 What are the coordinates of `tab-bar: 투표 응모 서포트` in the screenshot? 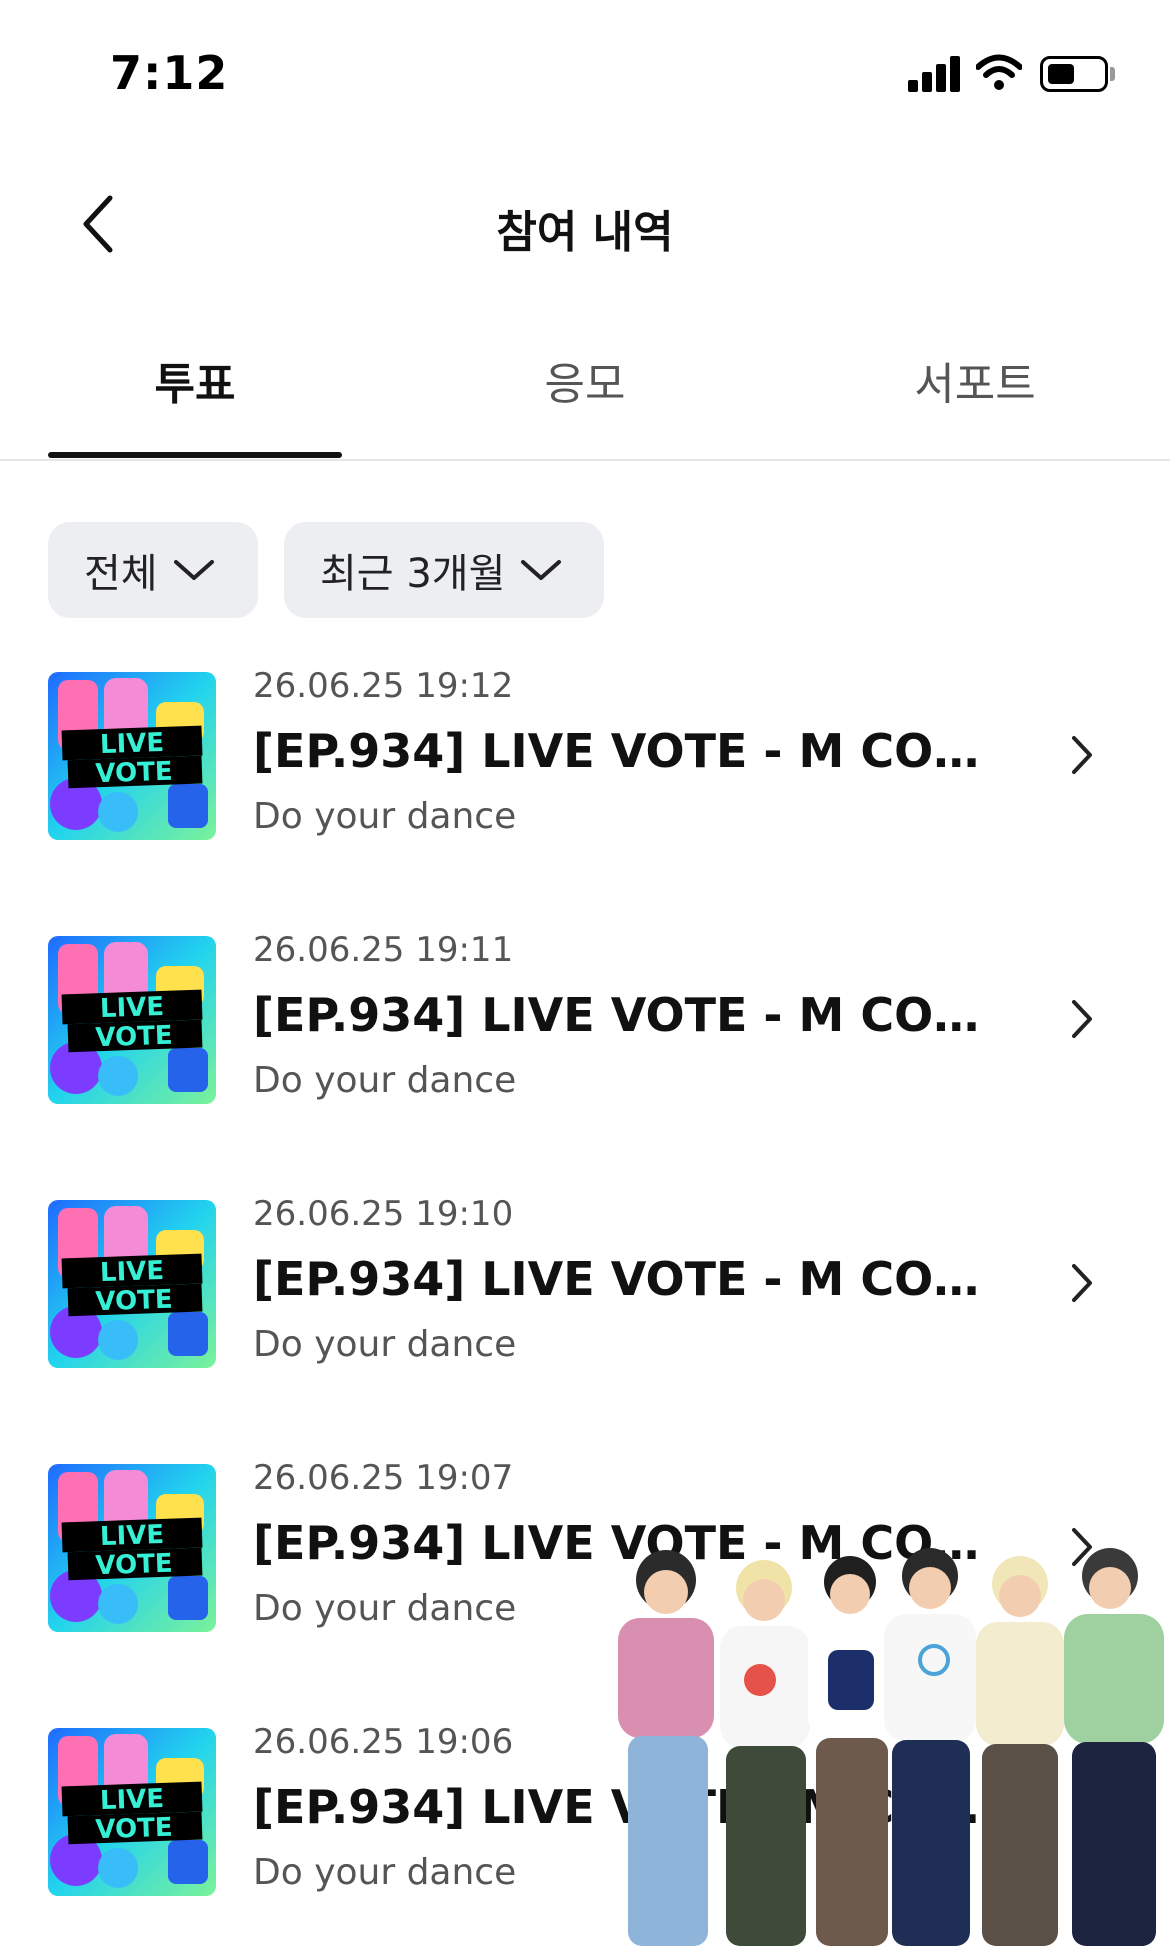 It's located at (585, 405).